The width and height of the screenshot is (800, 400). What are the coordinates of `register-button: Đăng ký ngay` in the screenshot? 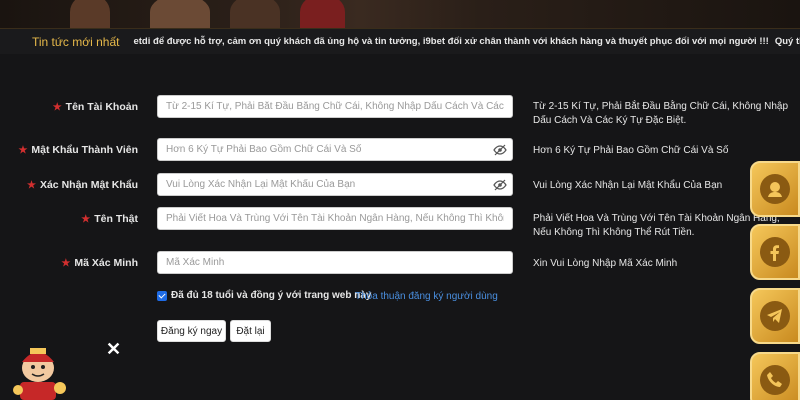 It's located at (191, 331).